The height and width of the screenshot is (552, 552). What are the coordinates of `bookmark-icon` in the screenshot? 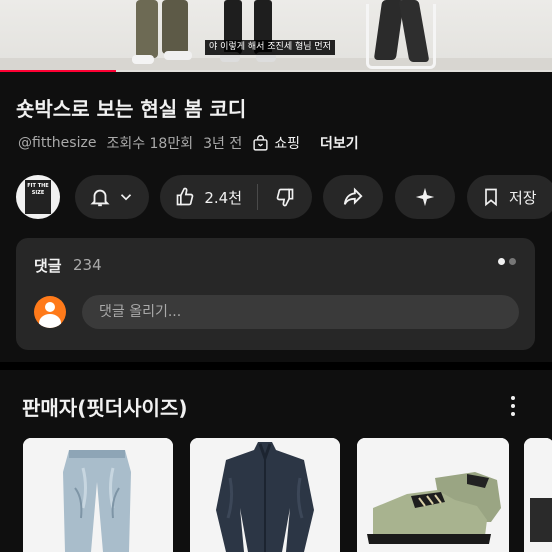 It's located at (491, 197).